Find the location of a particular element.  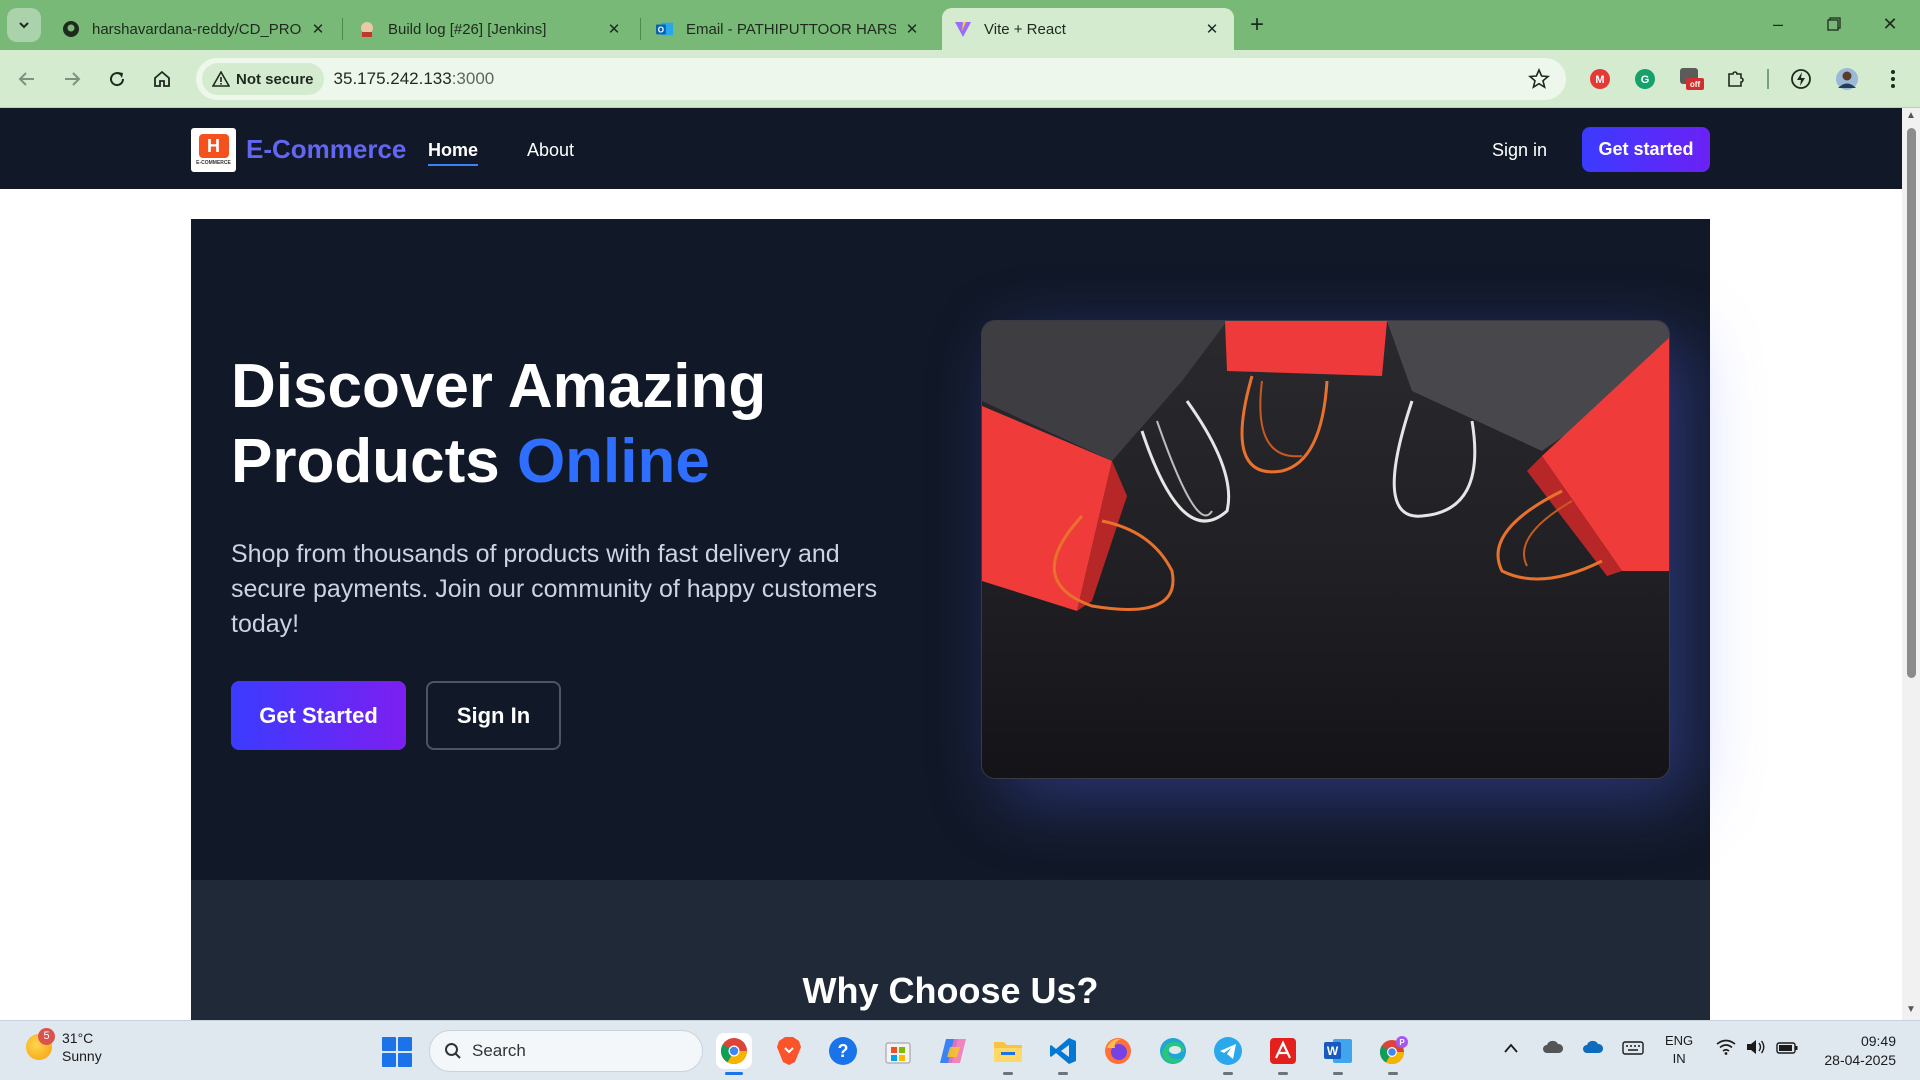

language-indicator: ENG IN is located at coordinates (1679, 1050).